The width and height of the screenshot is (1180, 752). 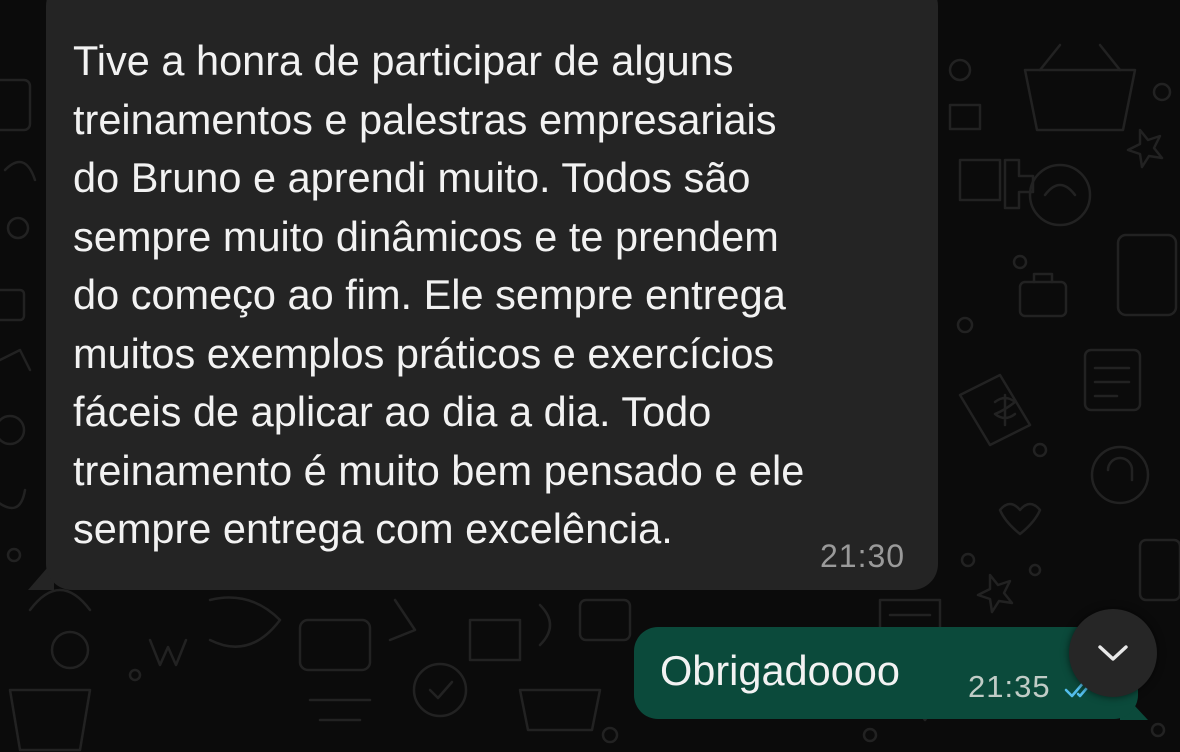 I want to click on outgoing-message-text: Obrigadoooo, so click(x=780, y=670).